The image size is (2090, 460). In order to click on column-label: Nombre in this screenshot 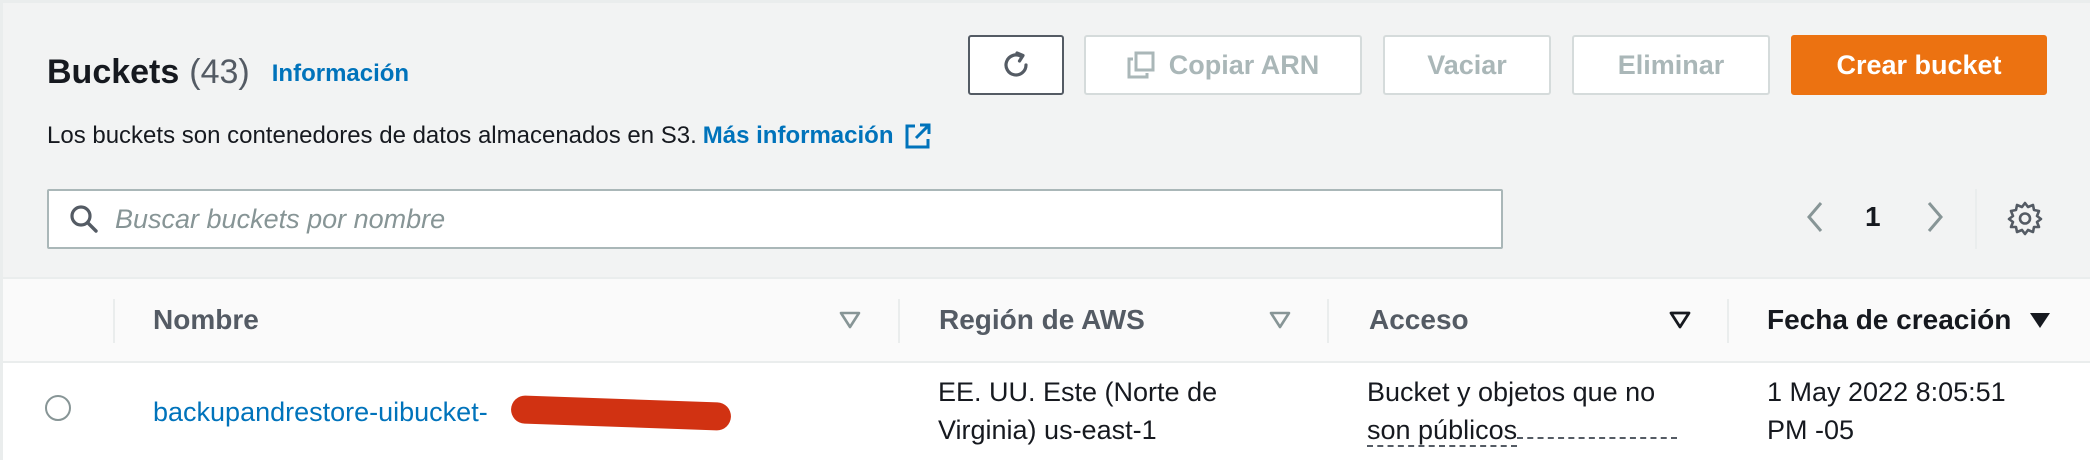, I will do `click(206, 319)`.